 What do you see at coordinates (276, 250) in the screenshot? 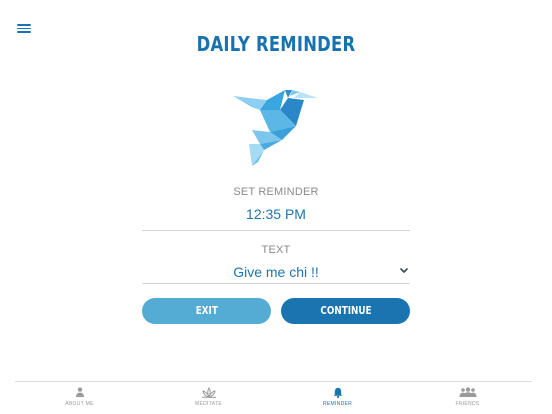
I see `text-label: TEXT` at bounding box center [276, 250].